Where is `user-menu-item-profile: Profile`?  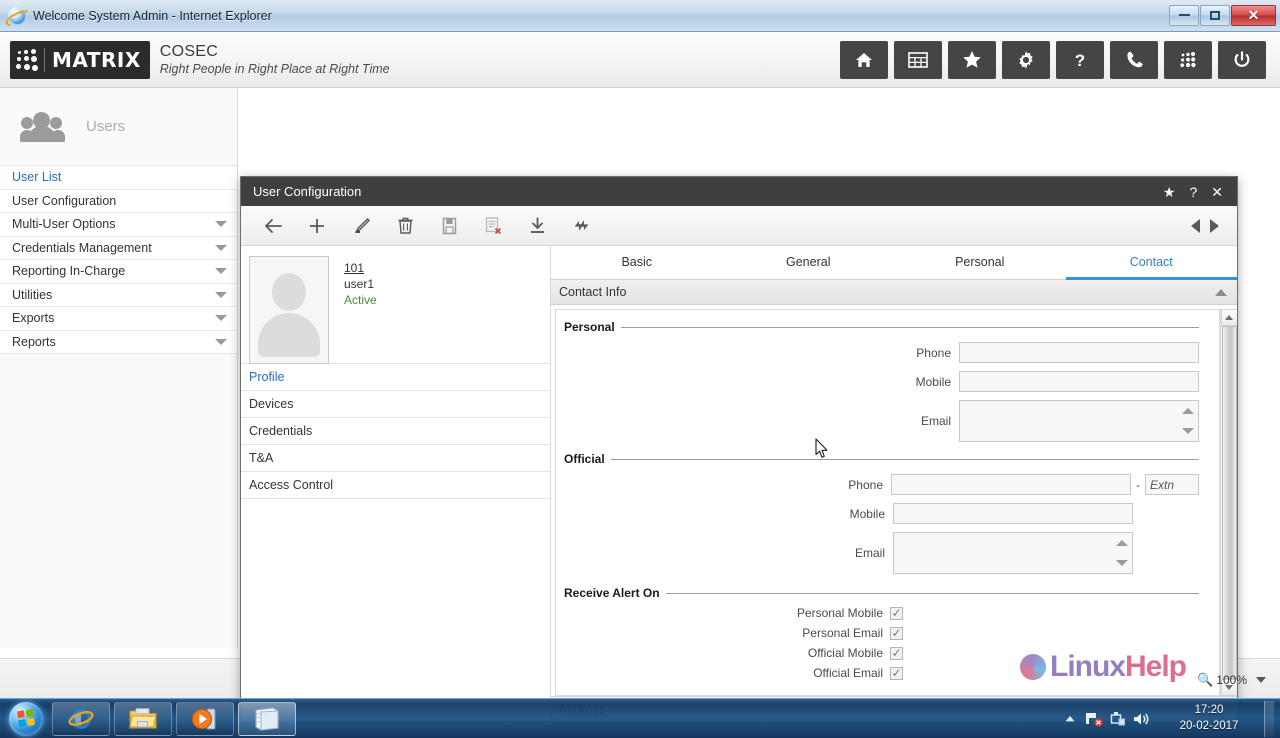
user-menu-item-profile: Profile is located at coordinates (395, 377).